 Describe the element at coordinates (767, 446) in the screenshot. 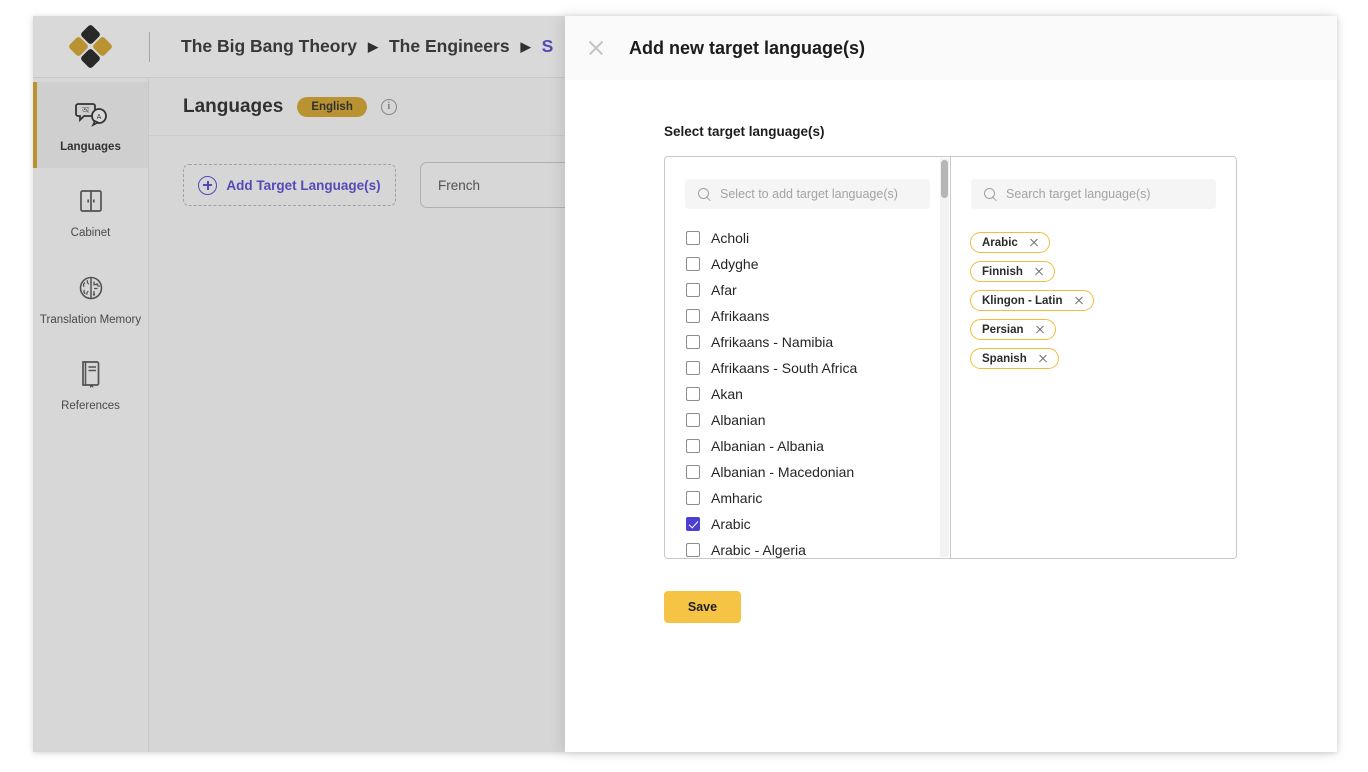

I see `language-name: Albanian - Albania` at that location.